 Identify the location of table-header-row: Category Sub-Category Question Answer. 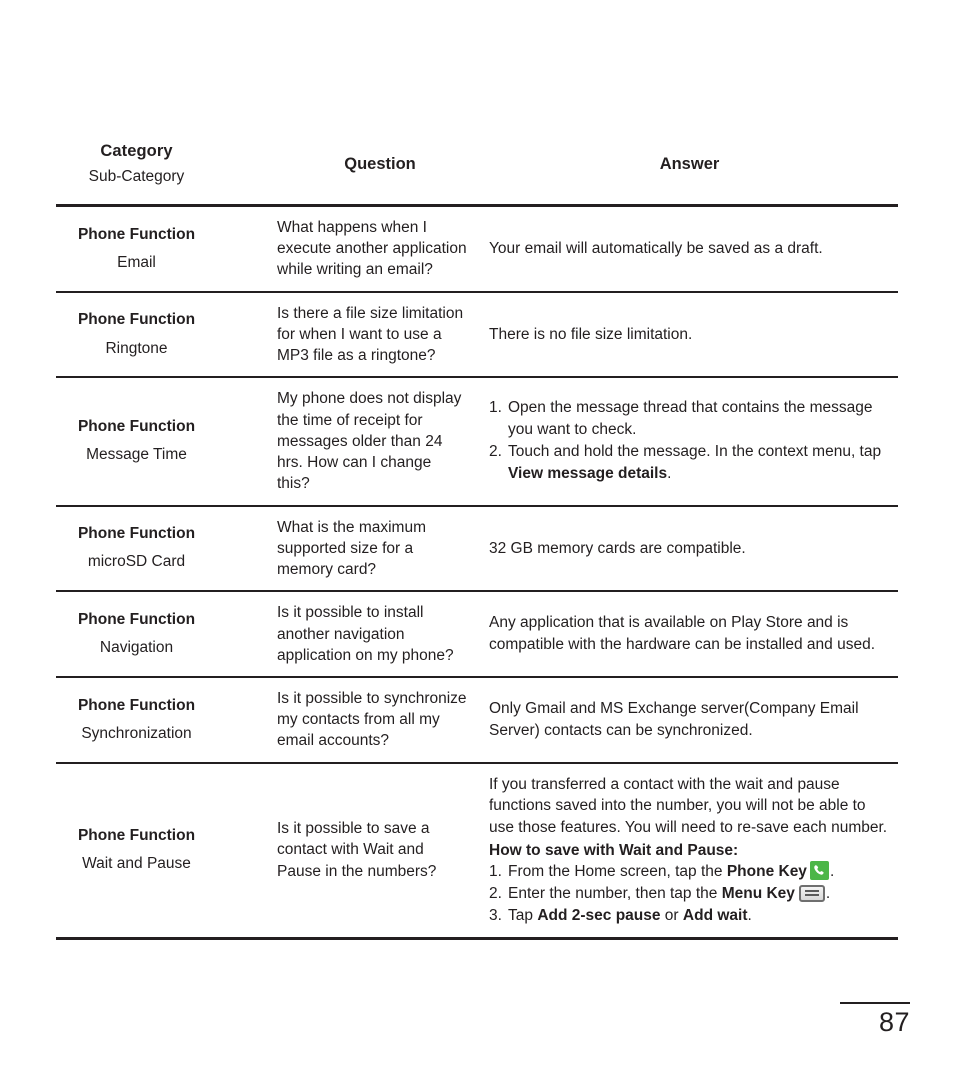
(477, 166).